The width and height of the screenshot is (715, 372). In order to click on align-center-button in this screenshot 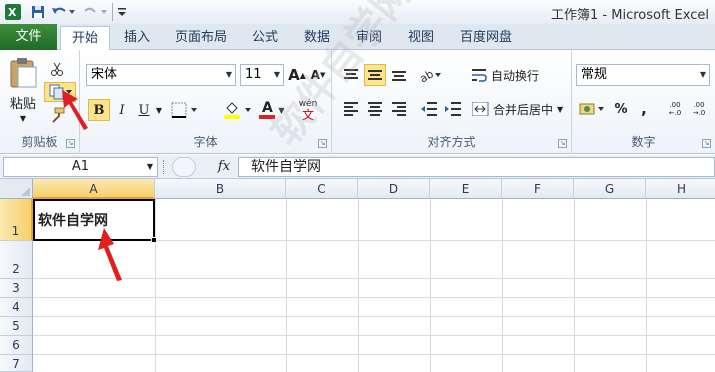, I will do `click(375, 109)`.